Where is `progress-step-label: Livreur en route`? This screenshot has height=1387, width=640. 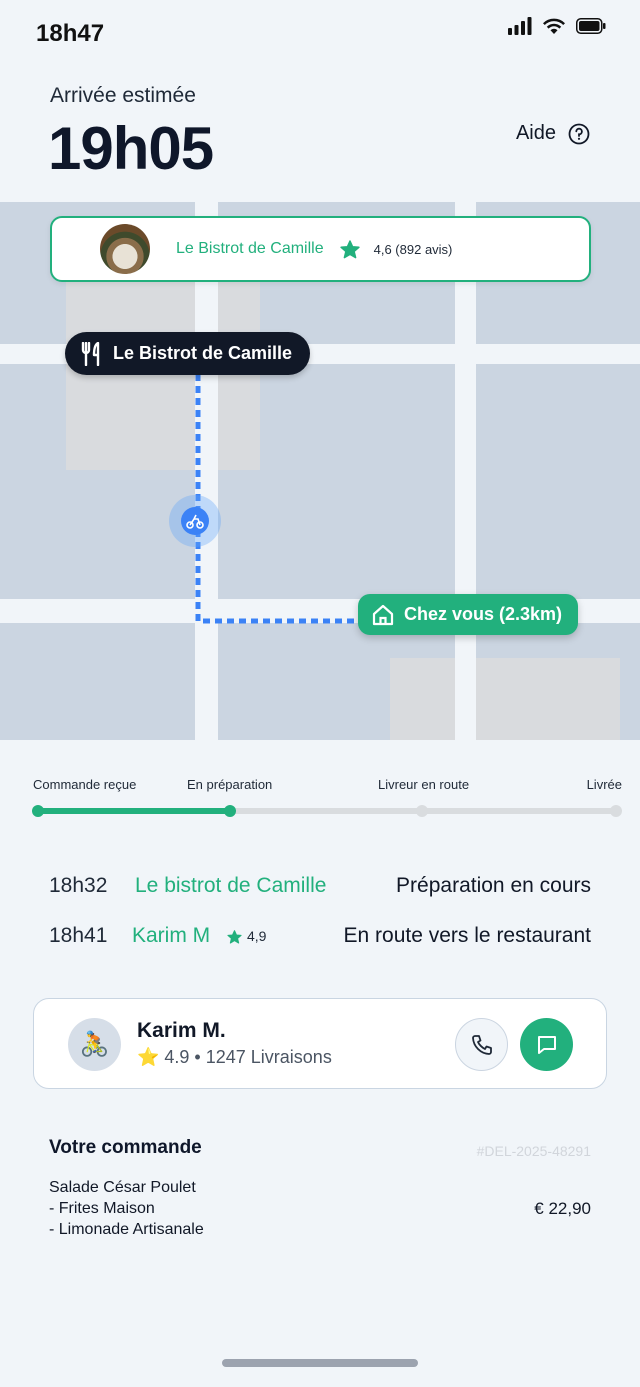
progress-step-label: Livreur en route is located at coordinates (424, 784).